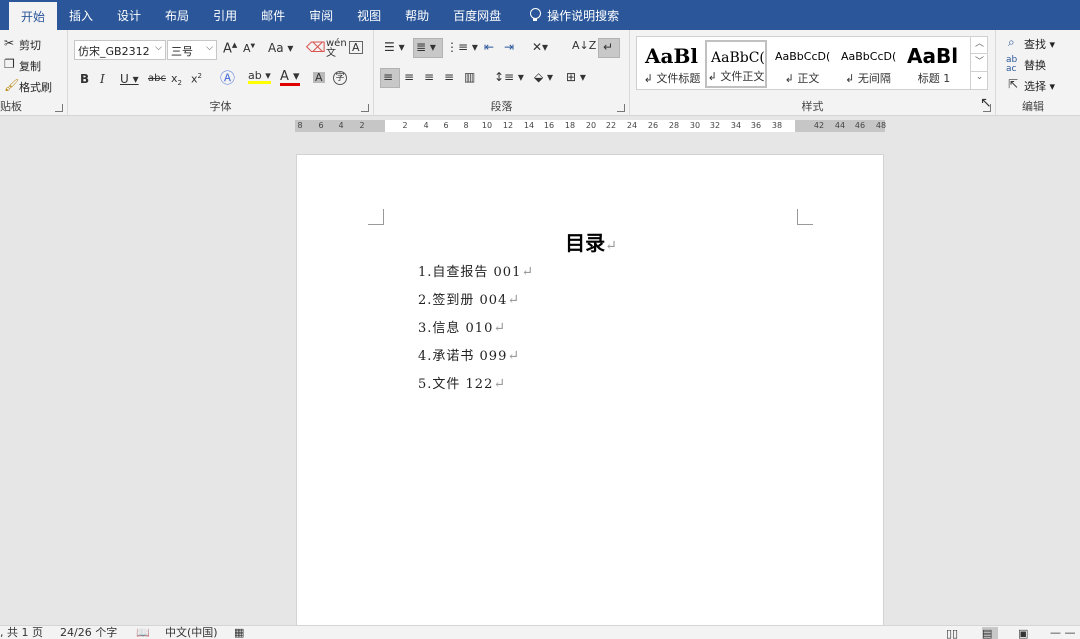  Describe the element at coordinates (476, 270) in the screenshot. I see `toc-item-1: 1.自查报告 001↵` at that location.